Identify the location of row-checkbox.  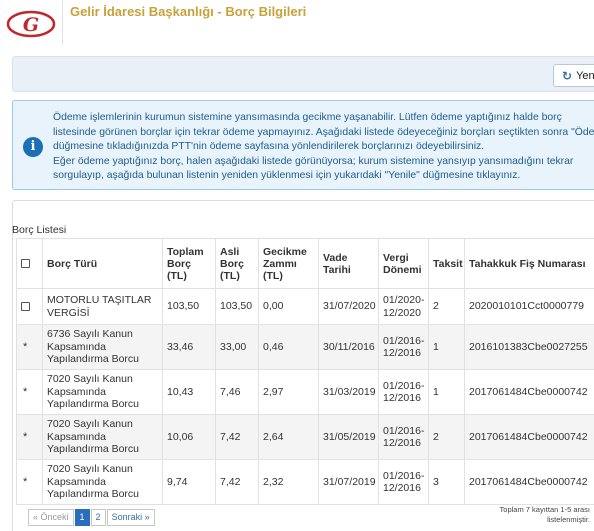
(25, 306).